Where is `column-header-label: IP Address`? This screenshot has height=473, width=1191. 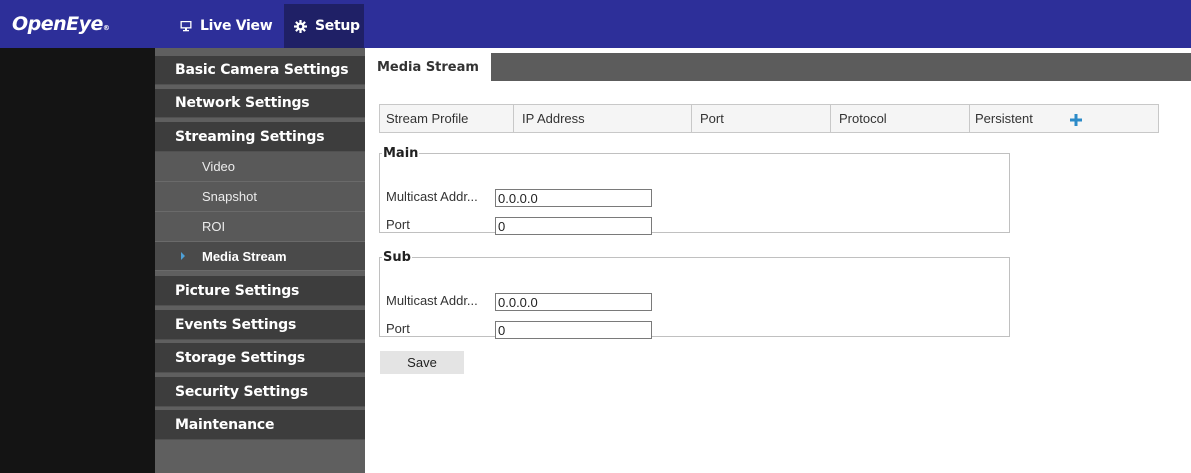 column-header-label: IP Address is located at coordinates (553, 118).